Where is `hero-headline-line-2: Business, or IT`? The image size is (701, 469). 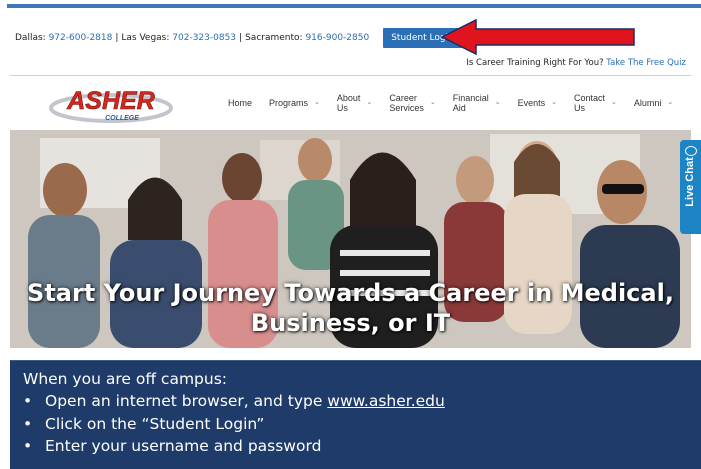
hero-headline-line-2: Business, or IT is located at coordinates (350, 323).